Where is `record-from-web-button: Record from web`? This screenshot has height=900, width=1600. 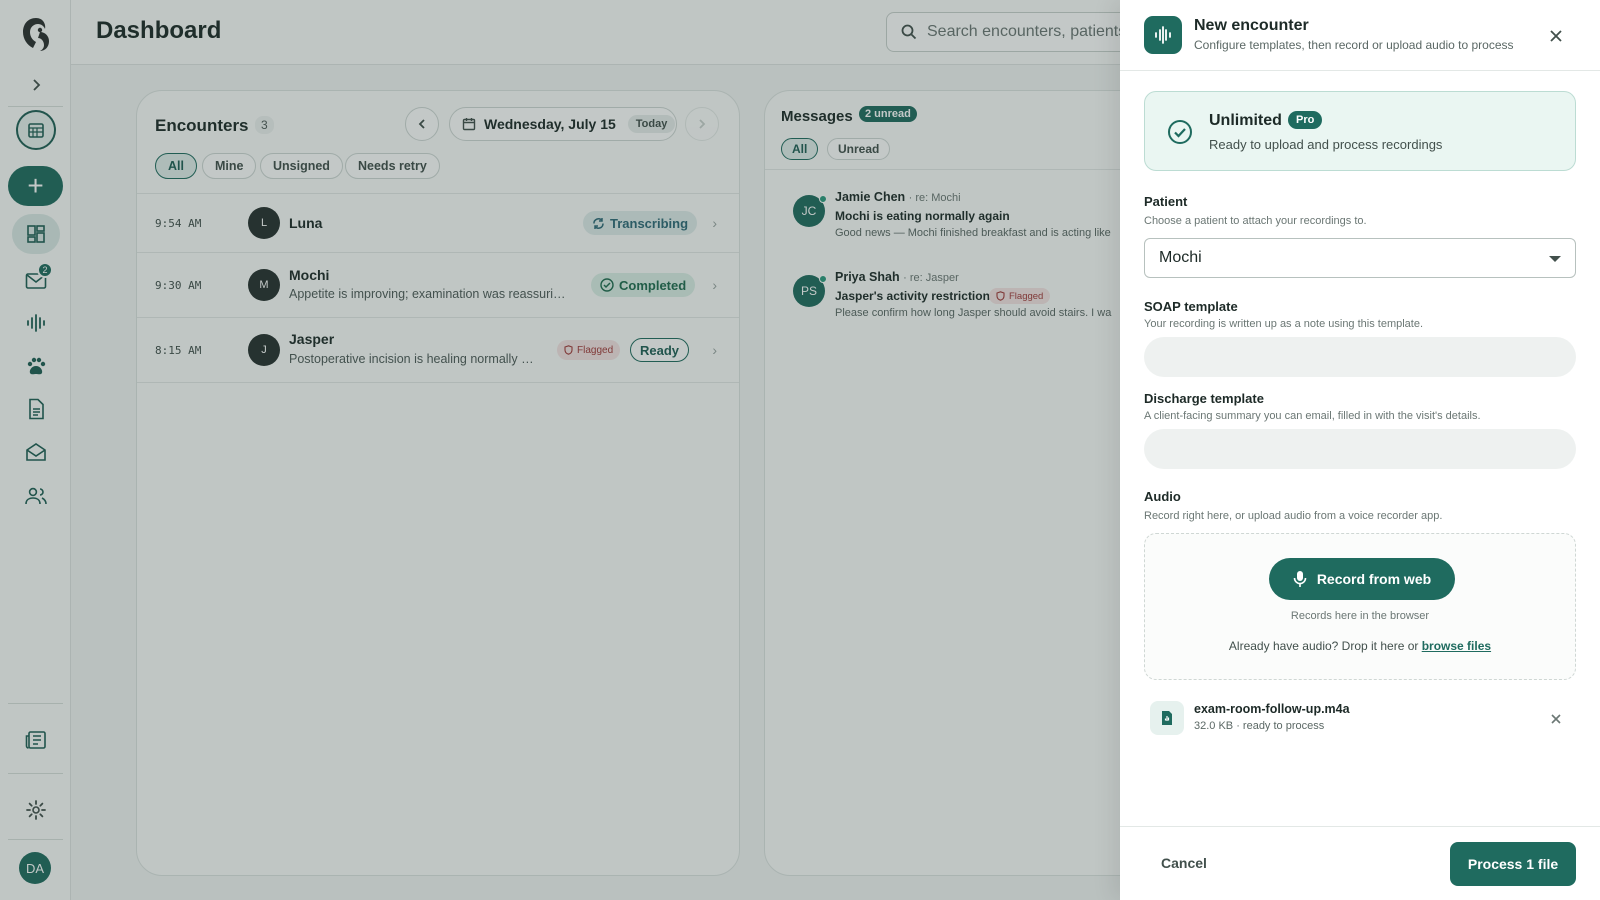 record-from-web-button: Record from web is located at coordinates (1362, 579).